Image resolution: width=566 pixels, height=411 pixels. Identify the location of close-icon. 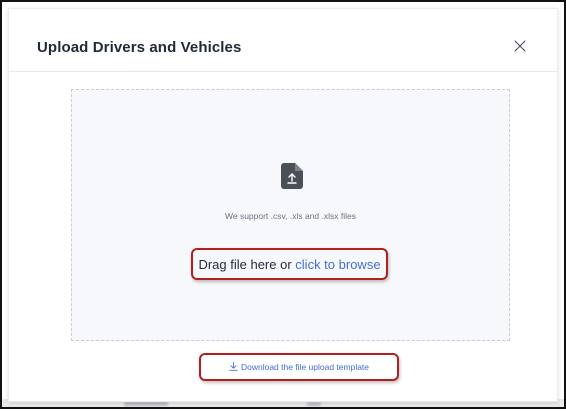
(520, 46).